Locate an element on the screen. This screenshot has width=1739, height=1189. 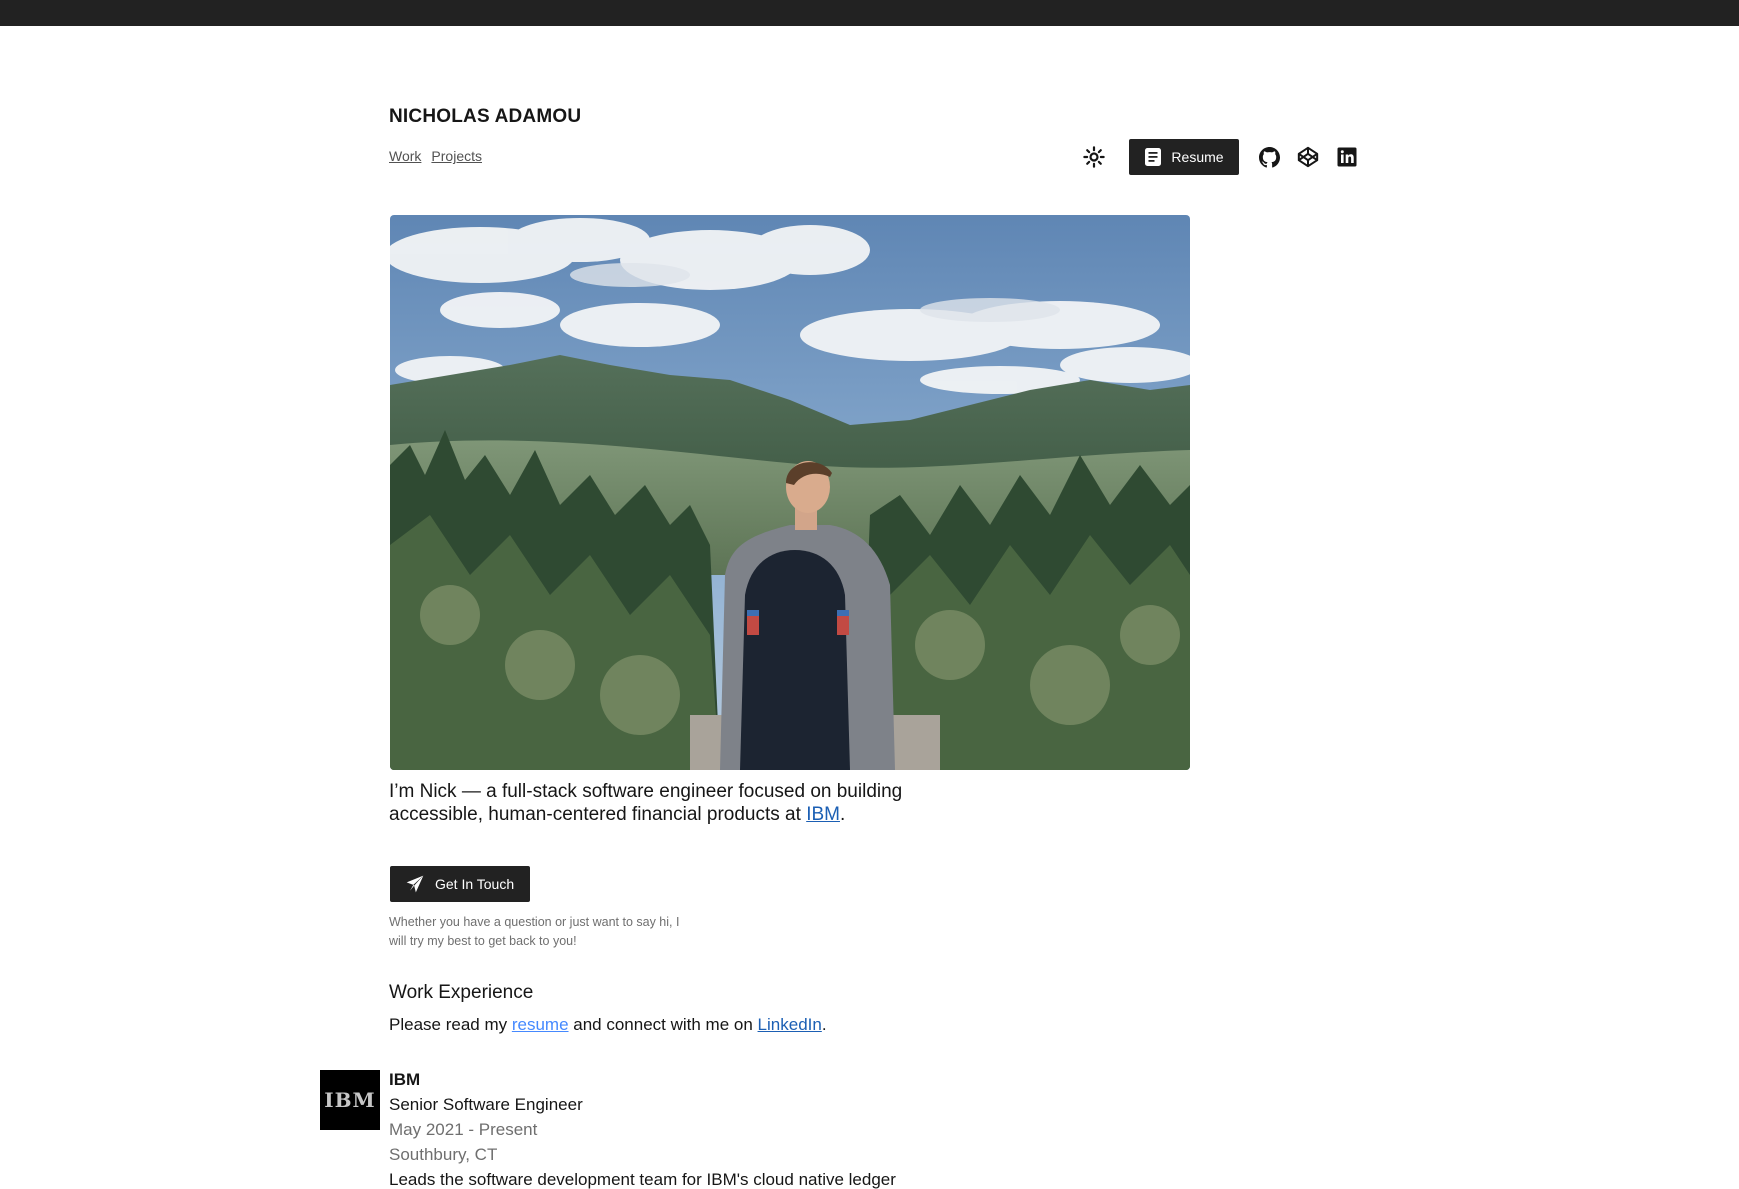
logo-text: IBM is located at coordinates (350, 1100).